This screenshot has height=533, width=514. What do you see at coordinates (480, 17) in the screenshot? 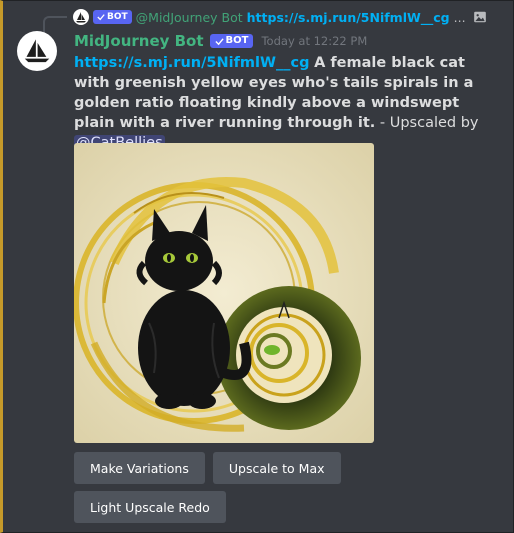
I see `image-icon` at bounding box center [480, 17].